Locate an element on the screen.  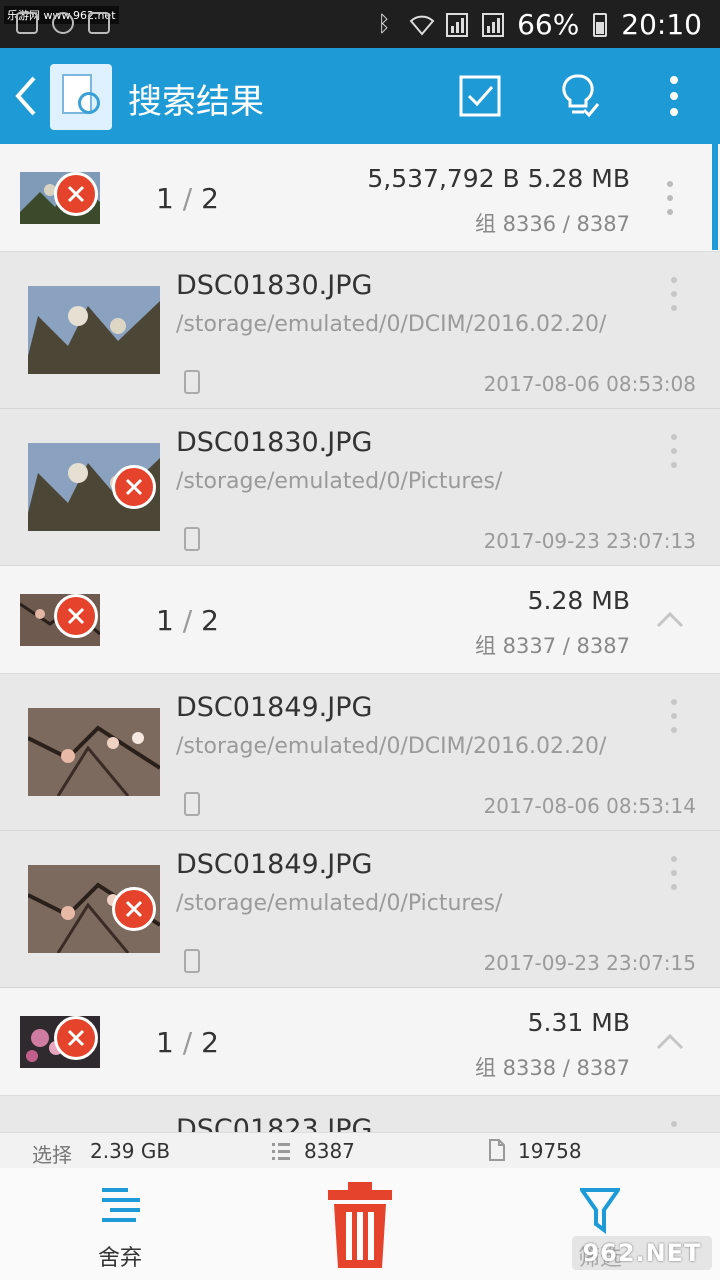
back-button is located at coordinates (32, 96).